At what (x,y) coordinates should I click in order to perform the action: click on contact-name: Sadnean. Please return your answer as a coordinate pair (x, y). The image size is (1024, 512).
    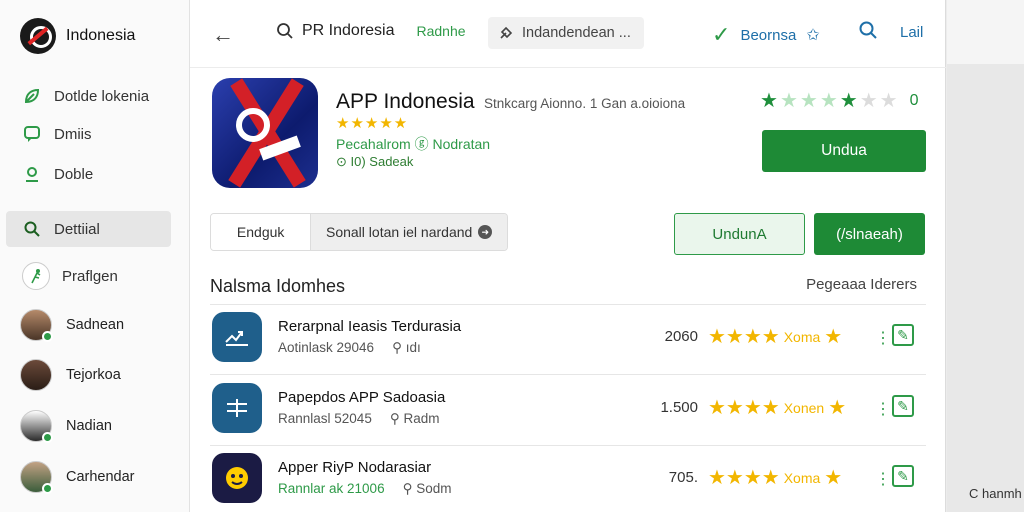
    Looking at the image, I should click on (95, 325).